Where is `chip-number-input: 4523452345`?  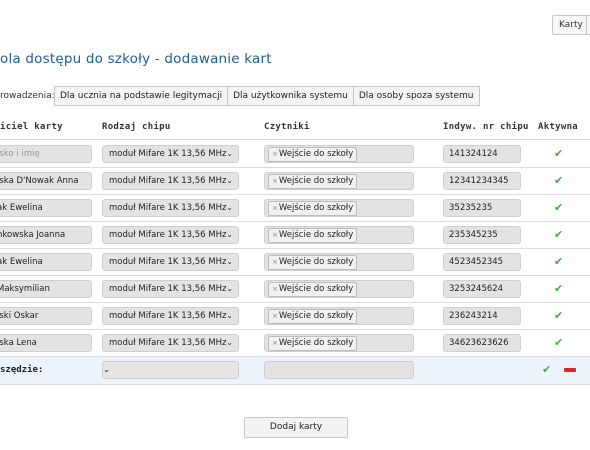 chip-number-input: 4523452345 is located at coordinates (482, 262).